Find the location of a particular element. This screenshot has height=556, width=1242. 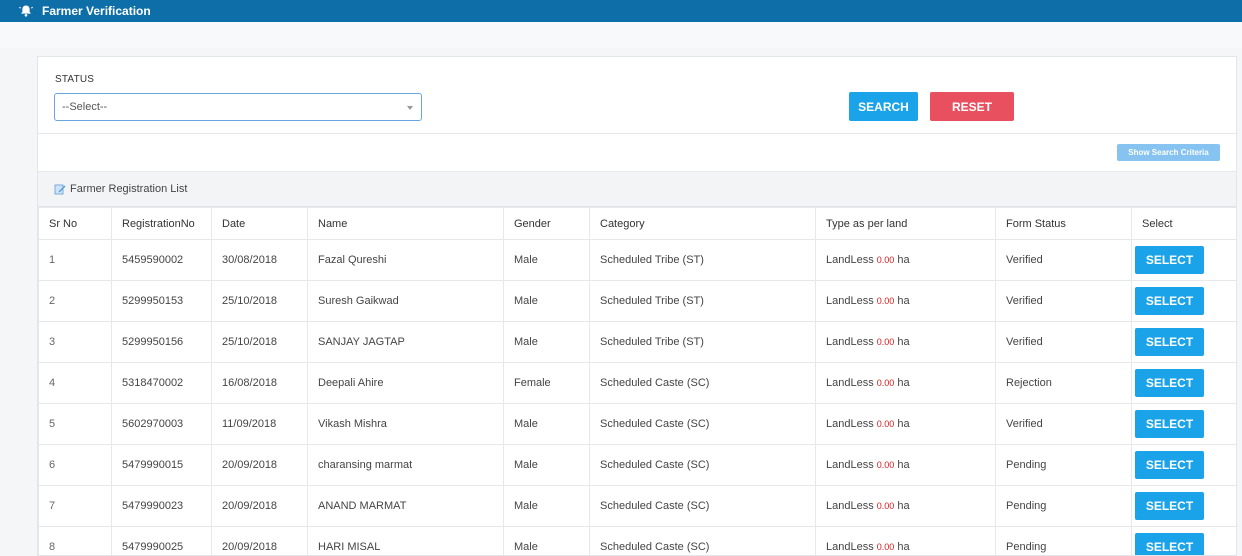

cell-registration-no: 5479990025 is located at coordinates (162, 541).